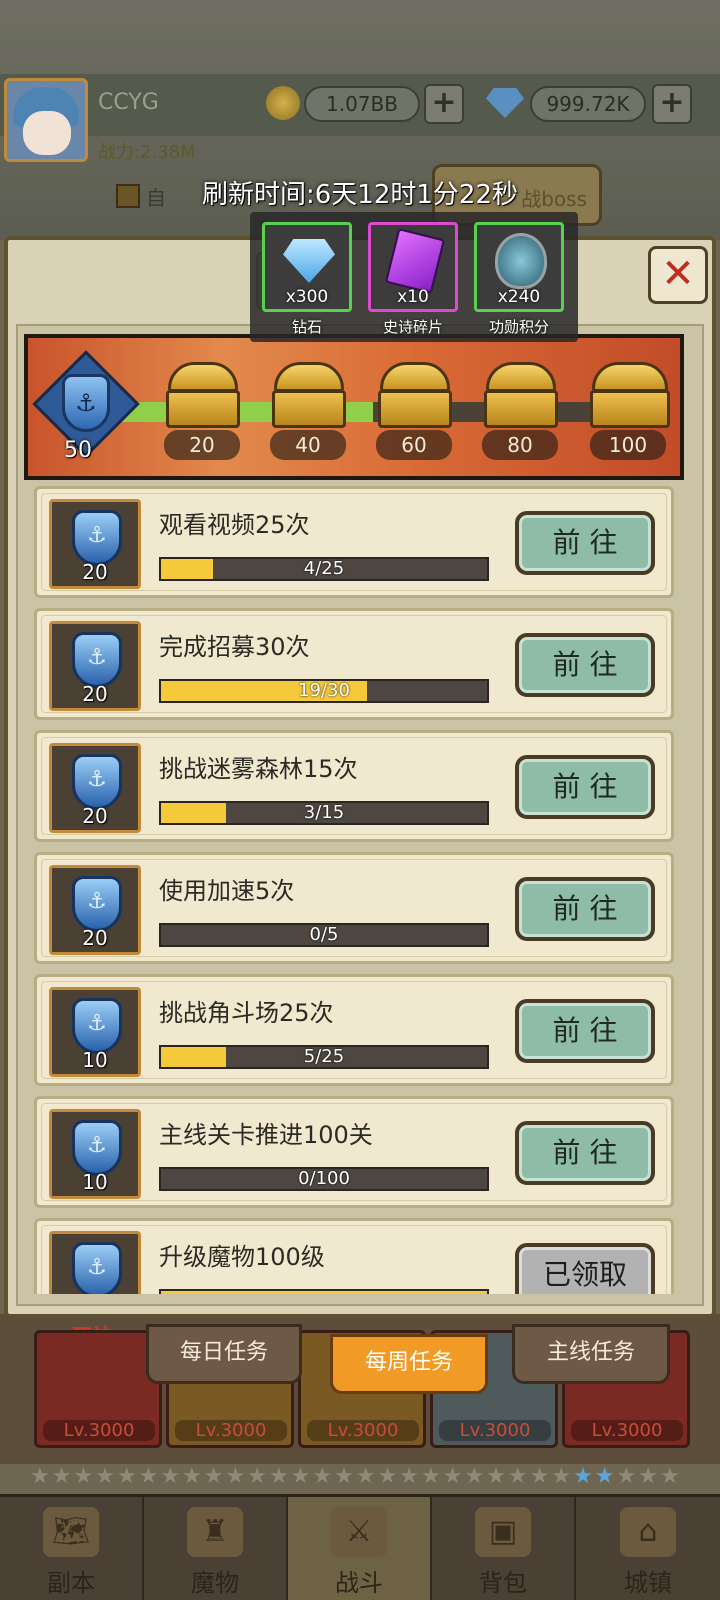 The width and height of the screenshot is (720, 1600). Describe the element at coordinates (324, 690) in the screenshot. I see `task-progress-text: 19/30` at that location.